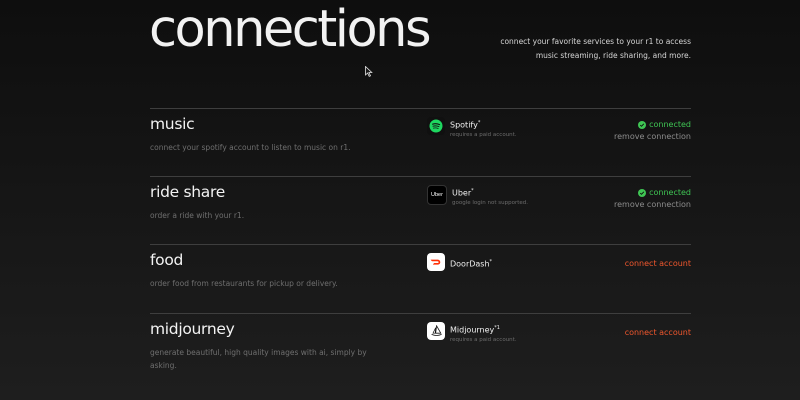  I want to click on doordash-icon, so click(436, 262).